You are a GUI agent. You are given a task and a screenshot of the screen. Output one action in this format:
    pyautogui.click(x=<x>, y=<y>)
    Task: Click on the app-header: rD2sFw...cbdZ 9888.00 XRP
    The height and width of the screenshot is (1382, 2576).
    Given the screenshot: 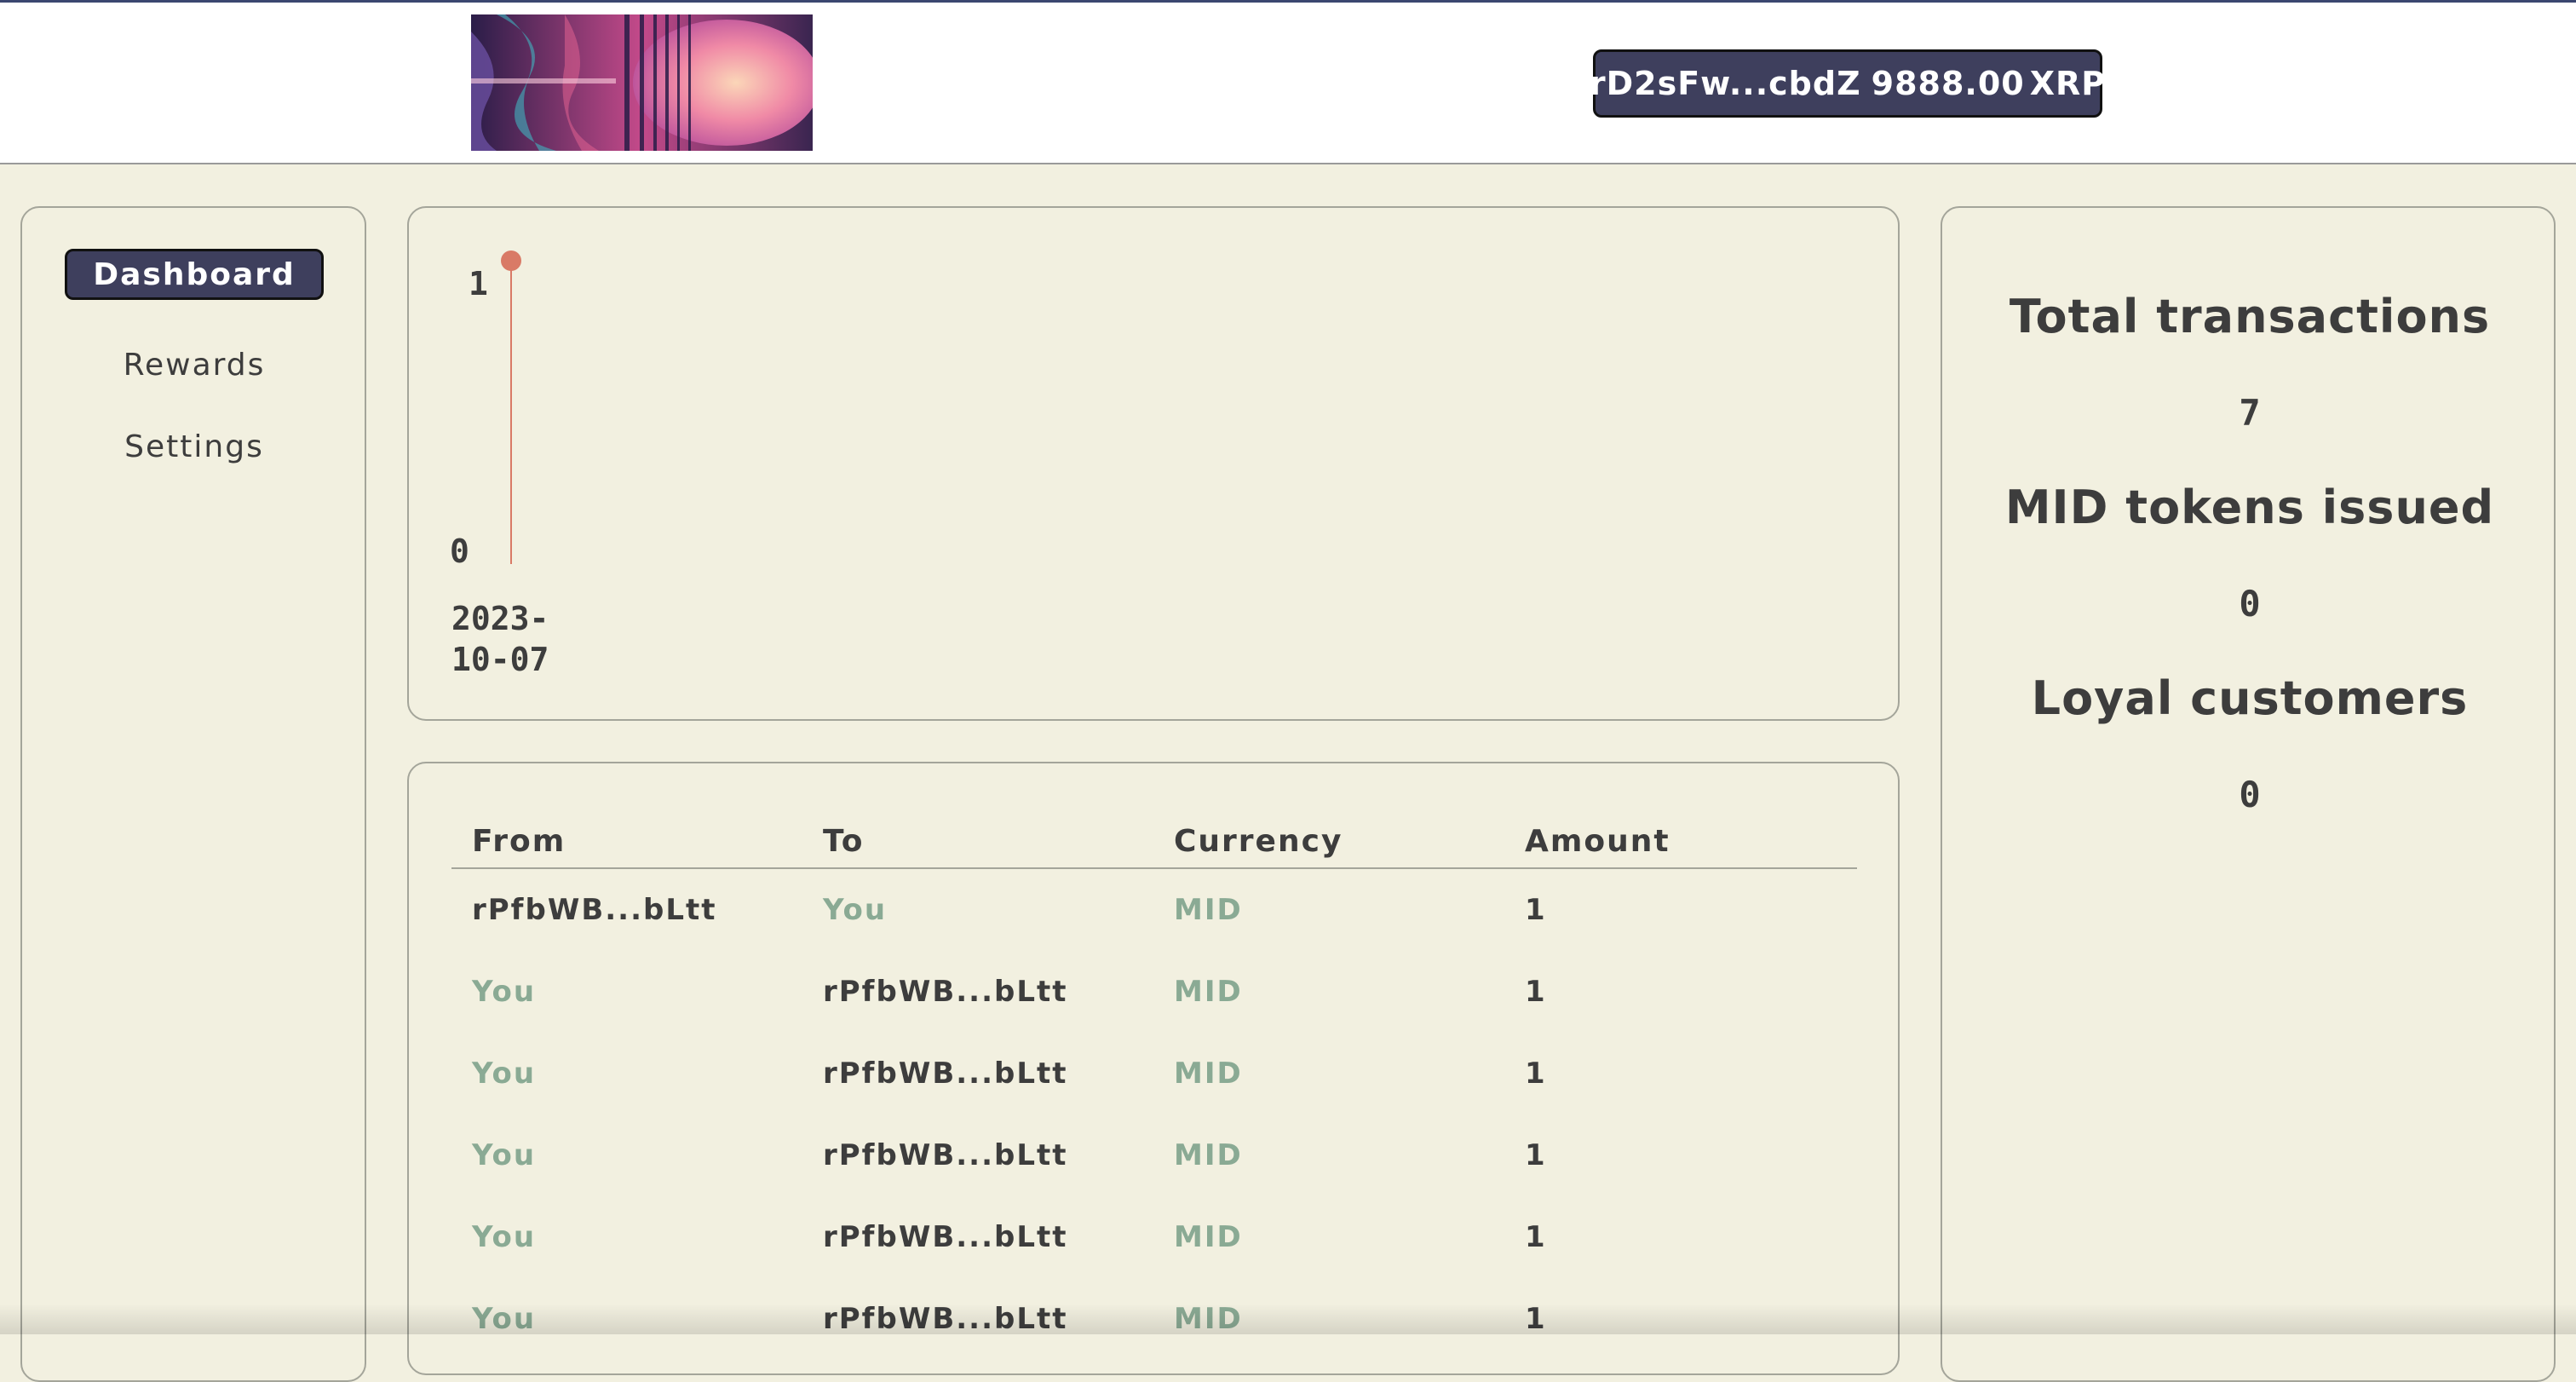 What is the action you would take?
    pyautogui.click(x=1288, y=83)
    